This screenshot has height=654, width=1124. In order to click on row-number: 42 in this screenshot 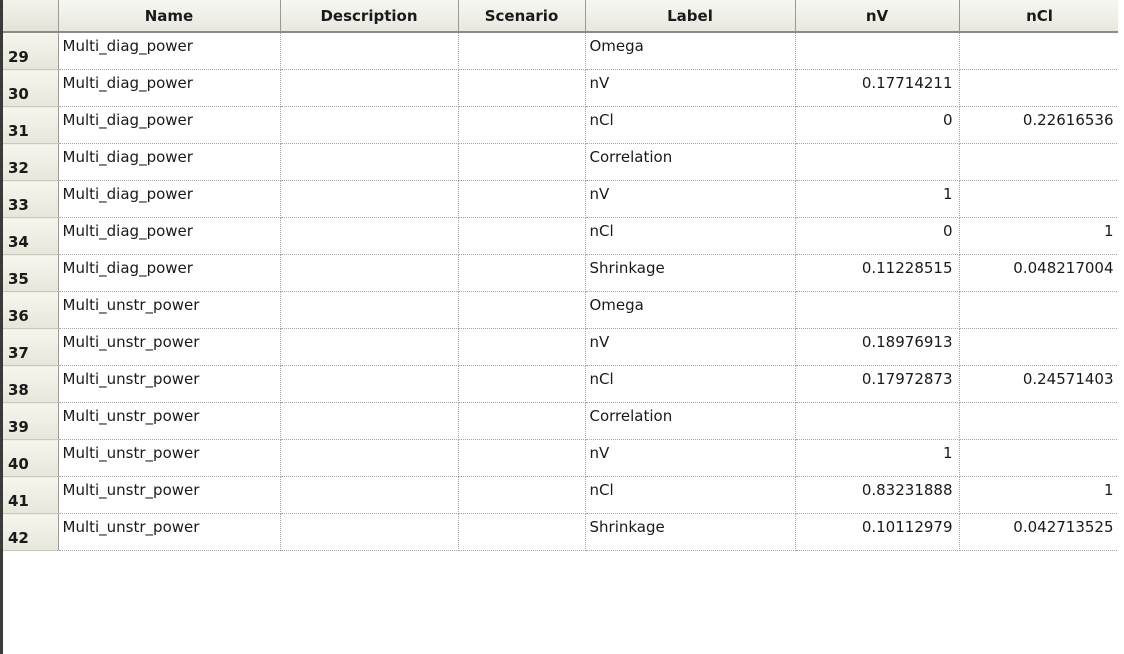, I will do `click(31, 532)`.